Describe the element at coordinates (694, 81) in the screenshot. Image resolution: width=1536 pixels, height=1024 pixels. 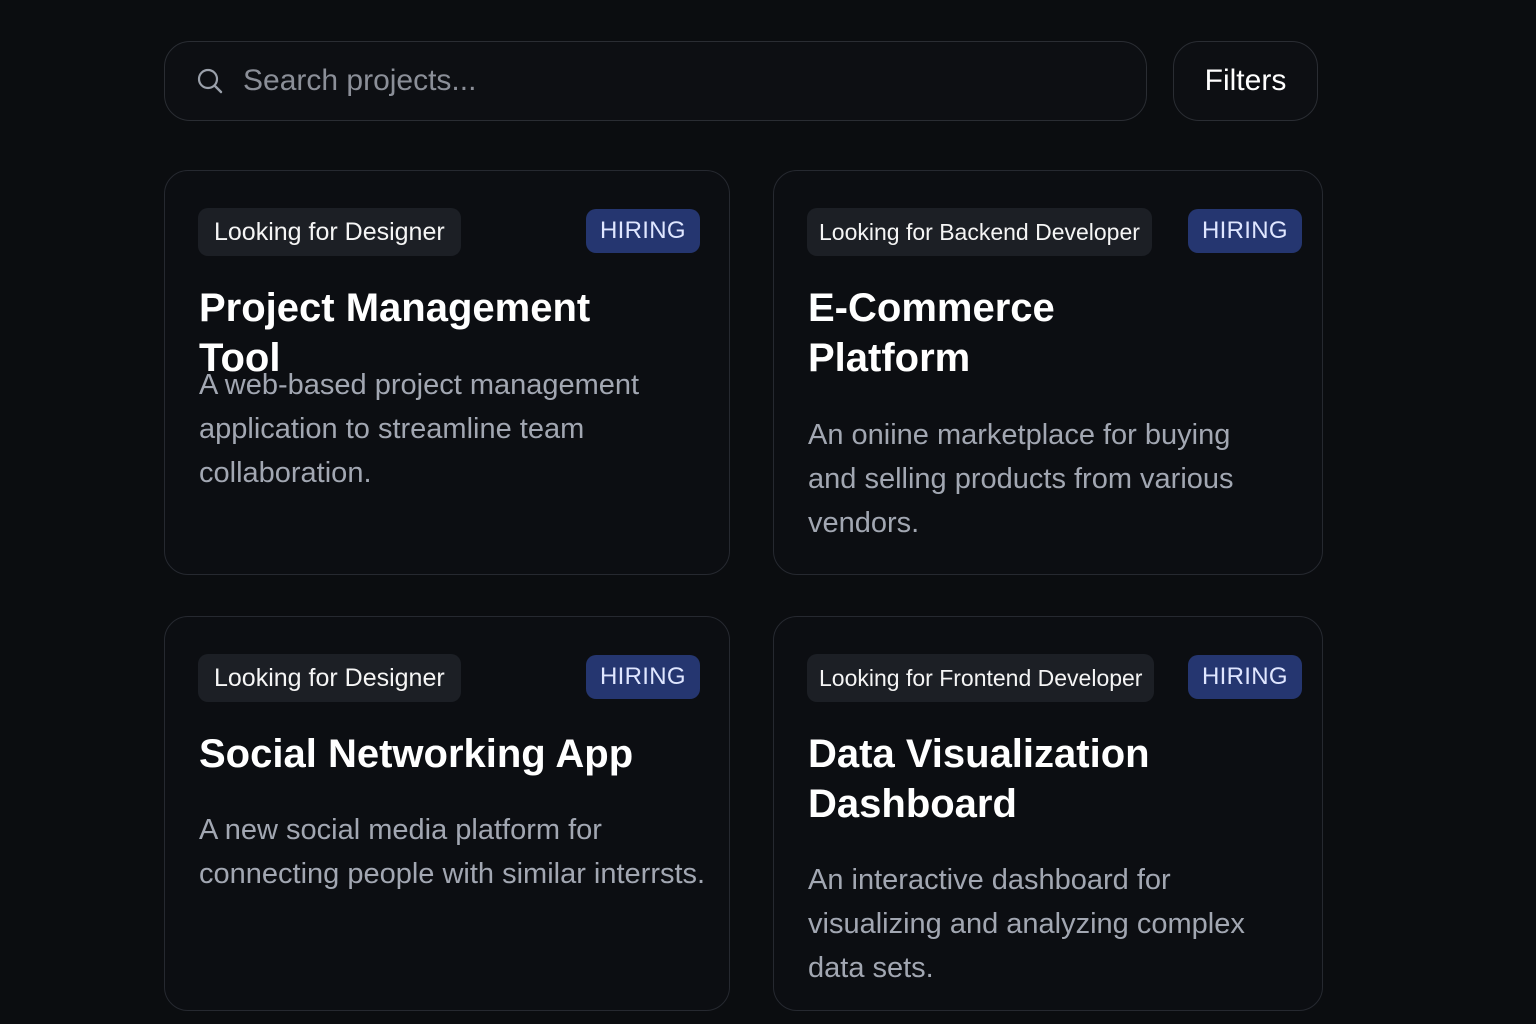
I see `search-input` at that location.